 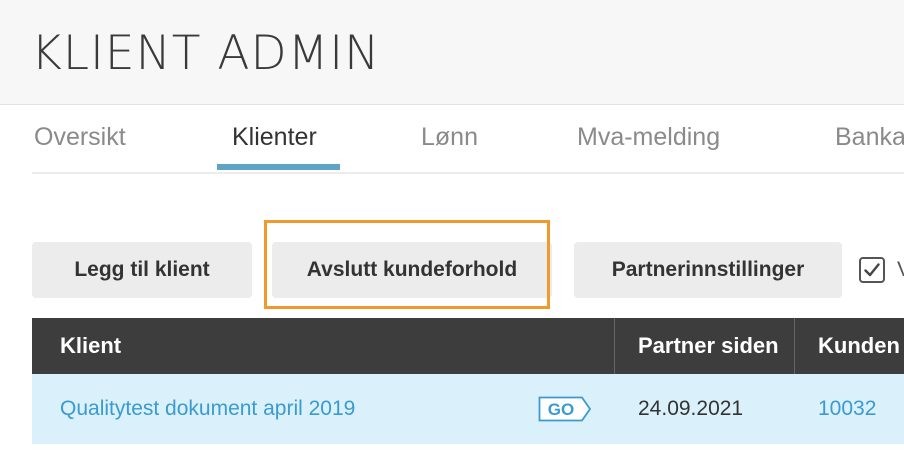 I want to click on table-header: Klient Partner siden Kunden, so click(x=468, y=346).